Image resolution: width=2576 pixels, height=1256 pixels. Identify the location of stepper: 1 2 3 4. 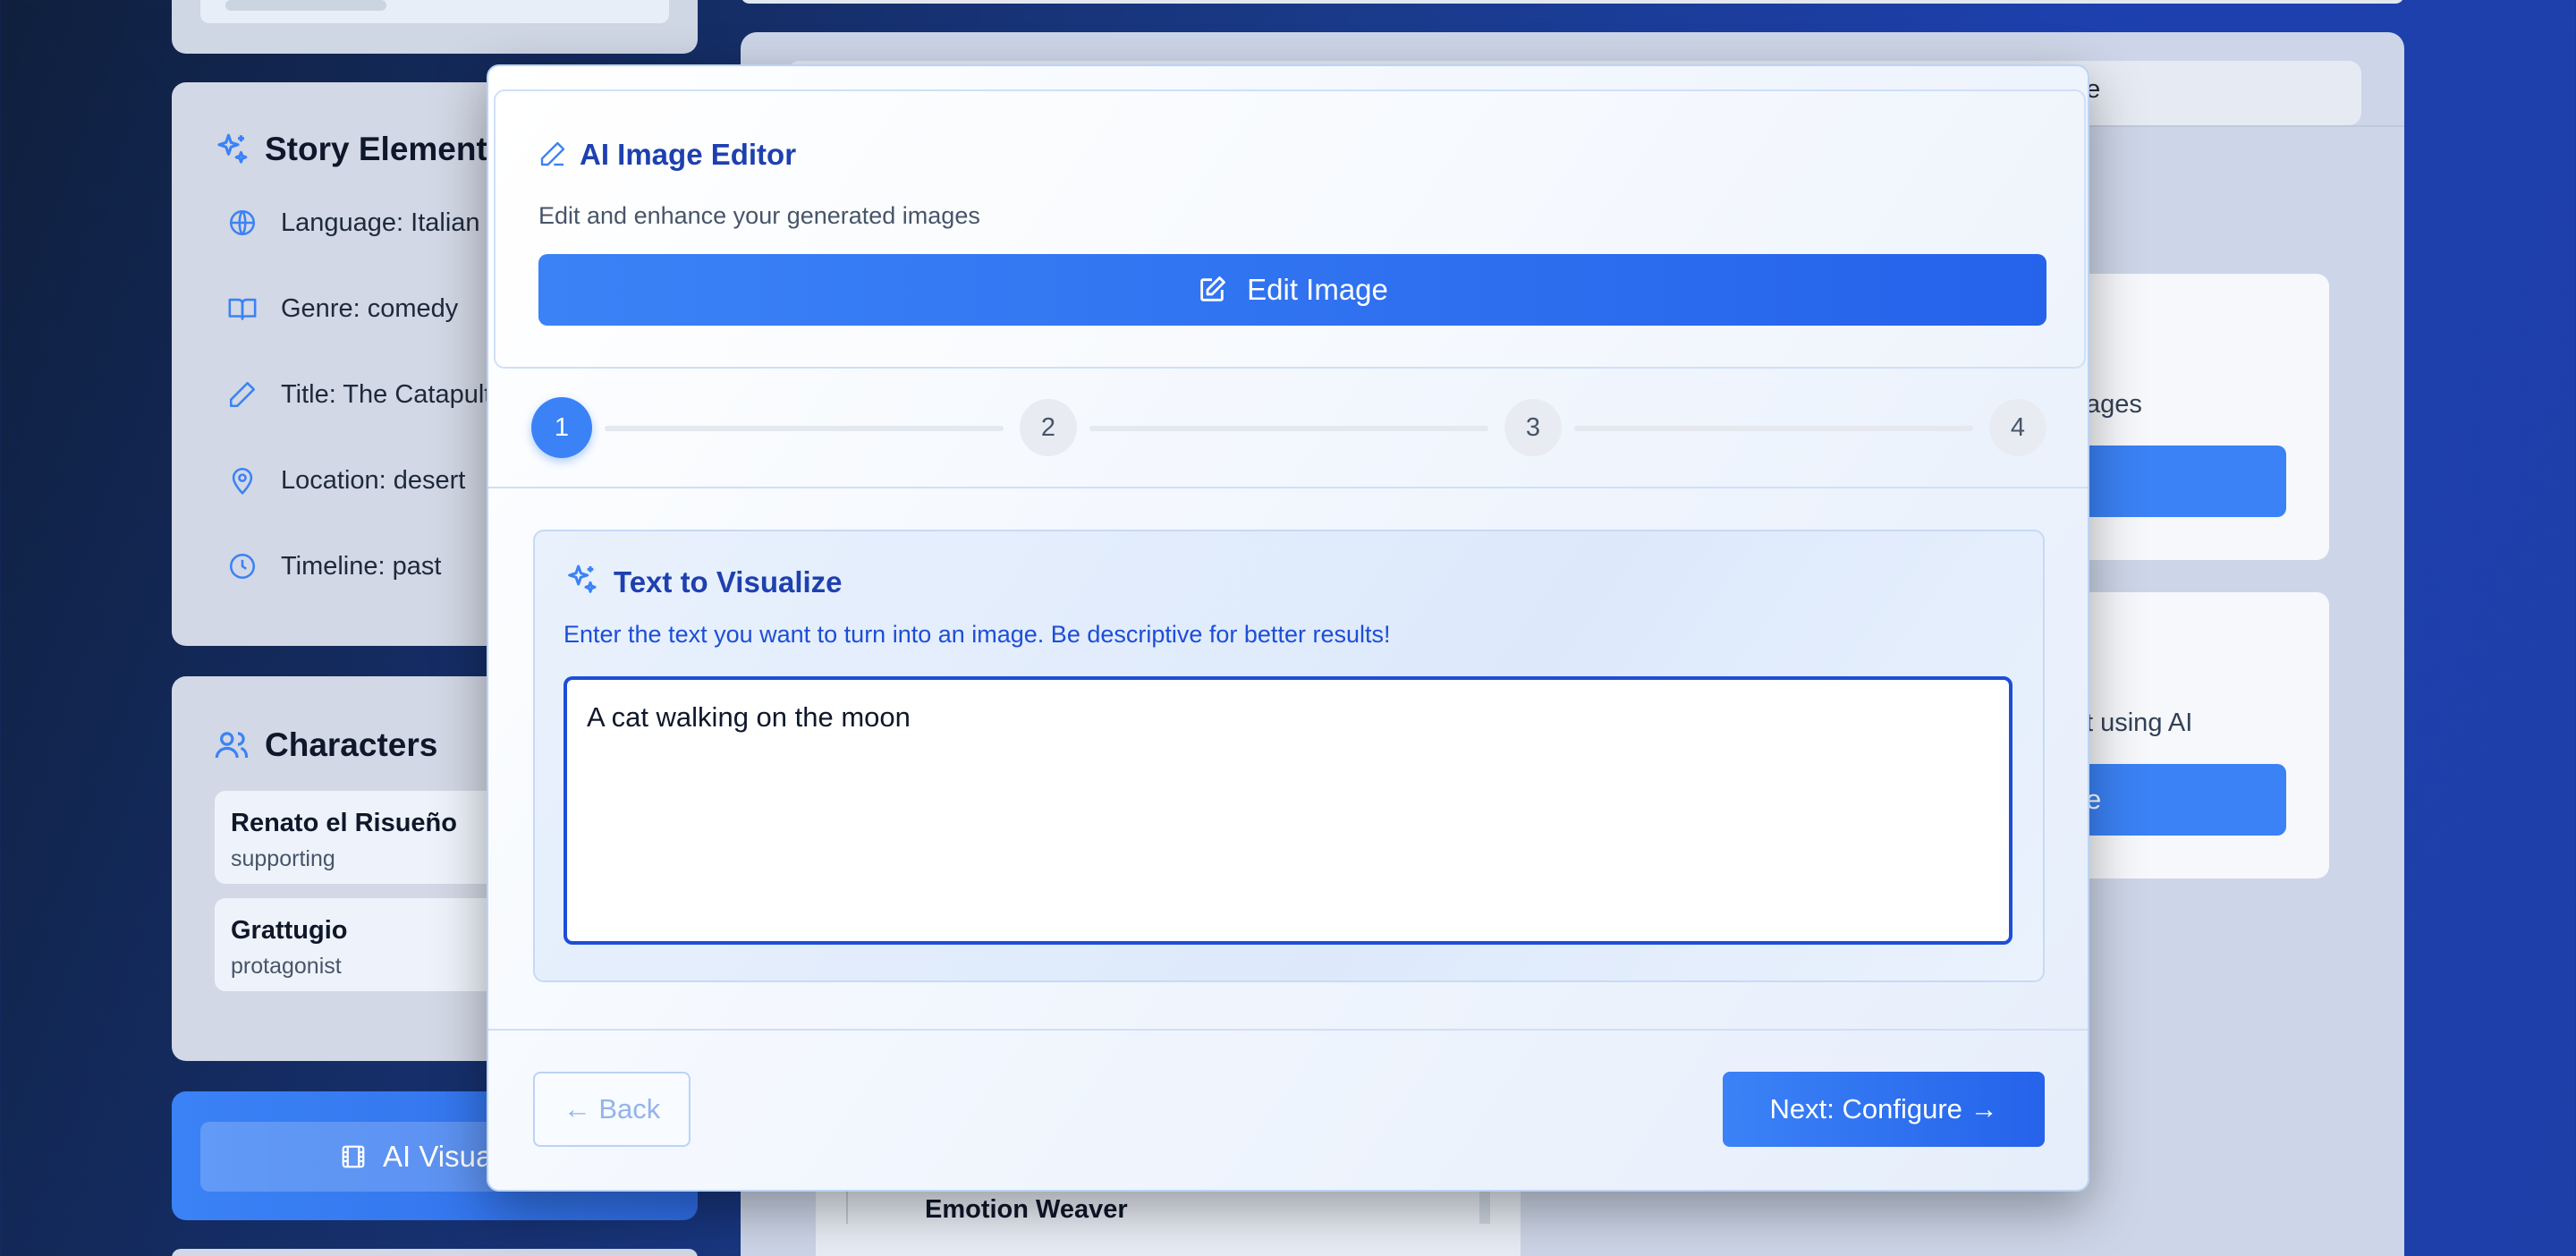
(1296, 429).